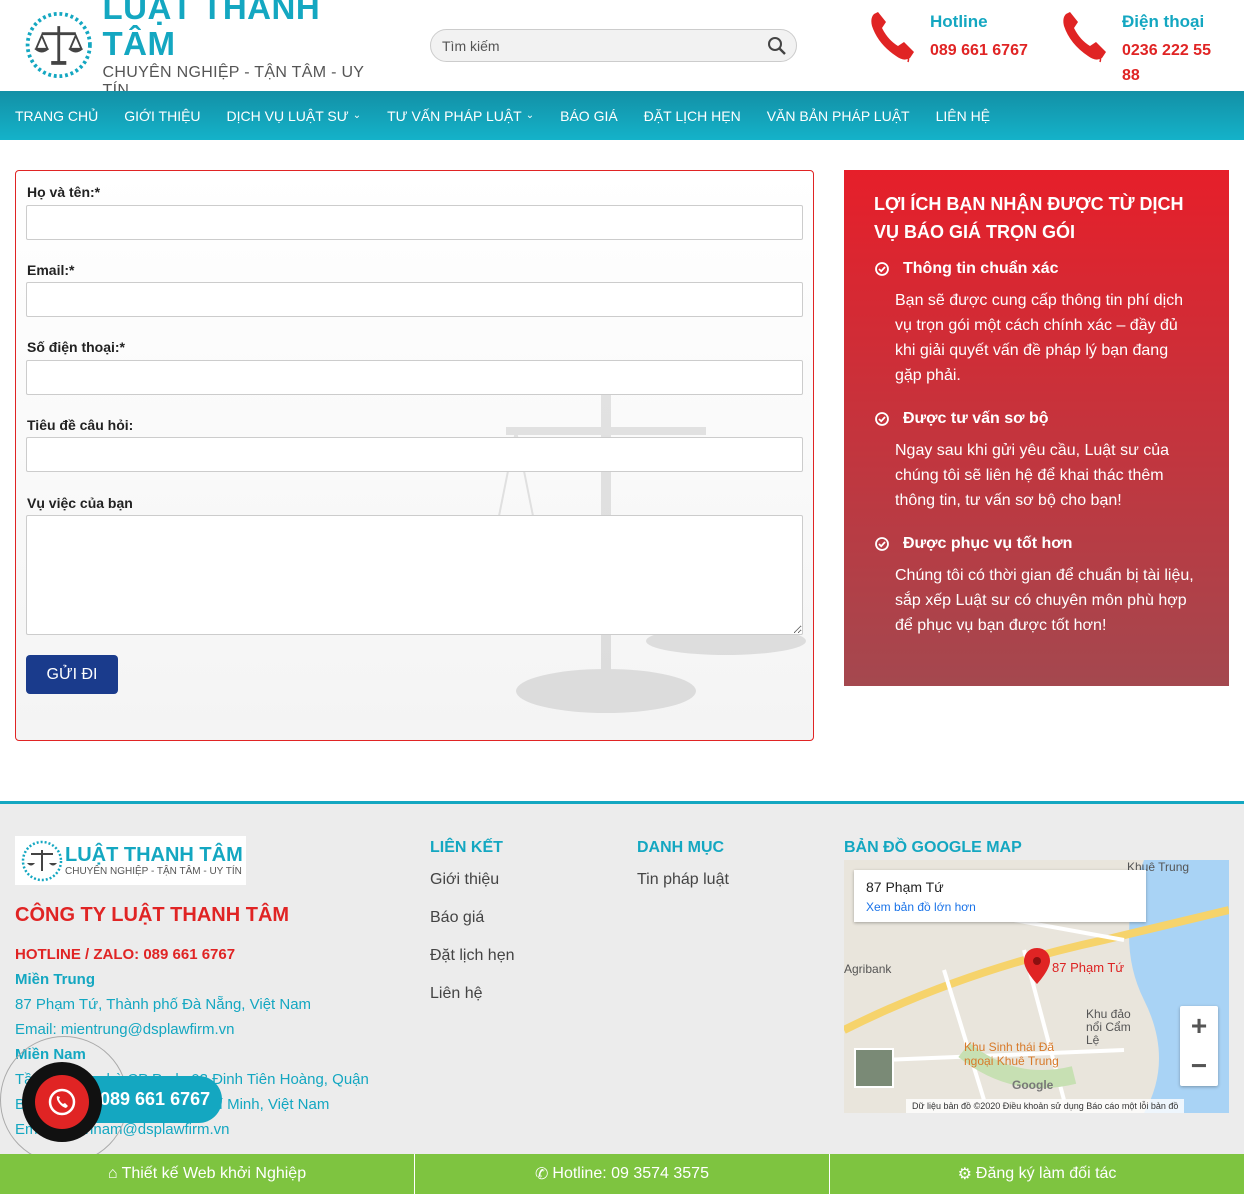 This screenshot has height=1194, width=1244. Describe the element at coordinates (838, 116) in the screenshot. I see `nav-item-legal-documents: VĂN BẢN PHÁP LUẬT` at that location.